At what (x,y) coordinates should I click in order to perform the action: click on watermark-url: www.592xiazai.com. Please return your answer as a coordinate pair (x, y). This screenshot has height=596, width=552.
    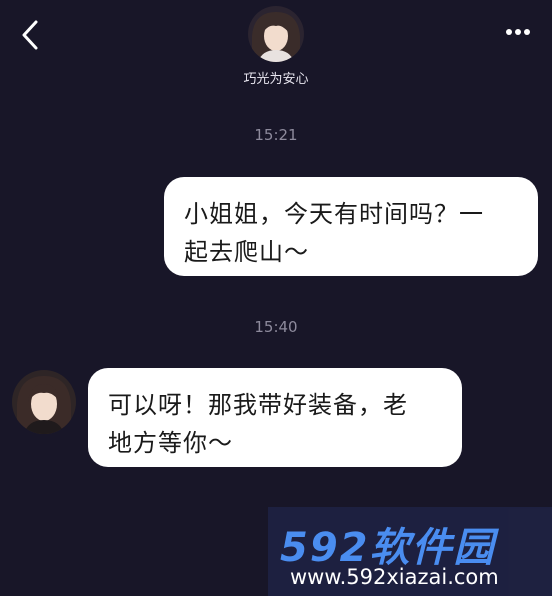
    Looking at the image, I should click on (394, 577).